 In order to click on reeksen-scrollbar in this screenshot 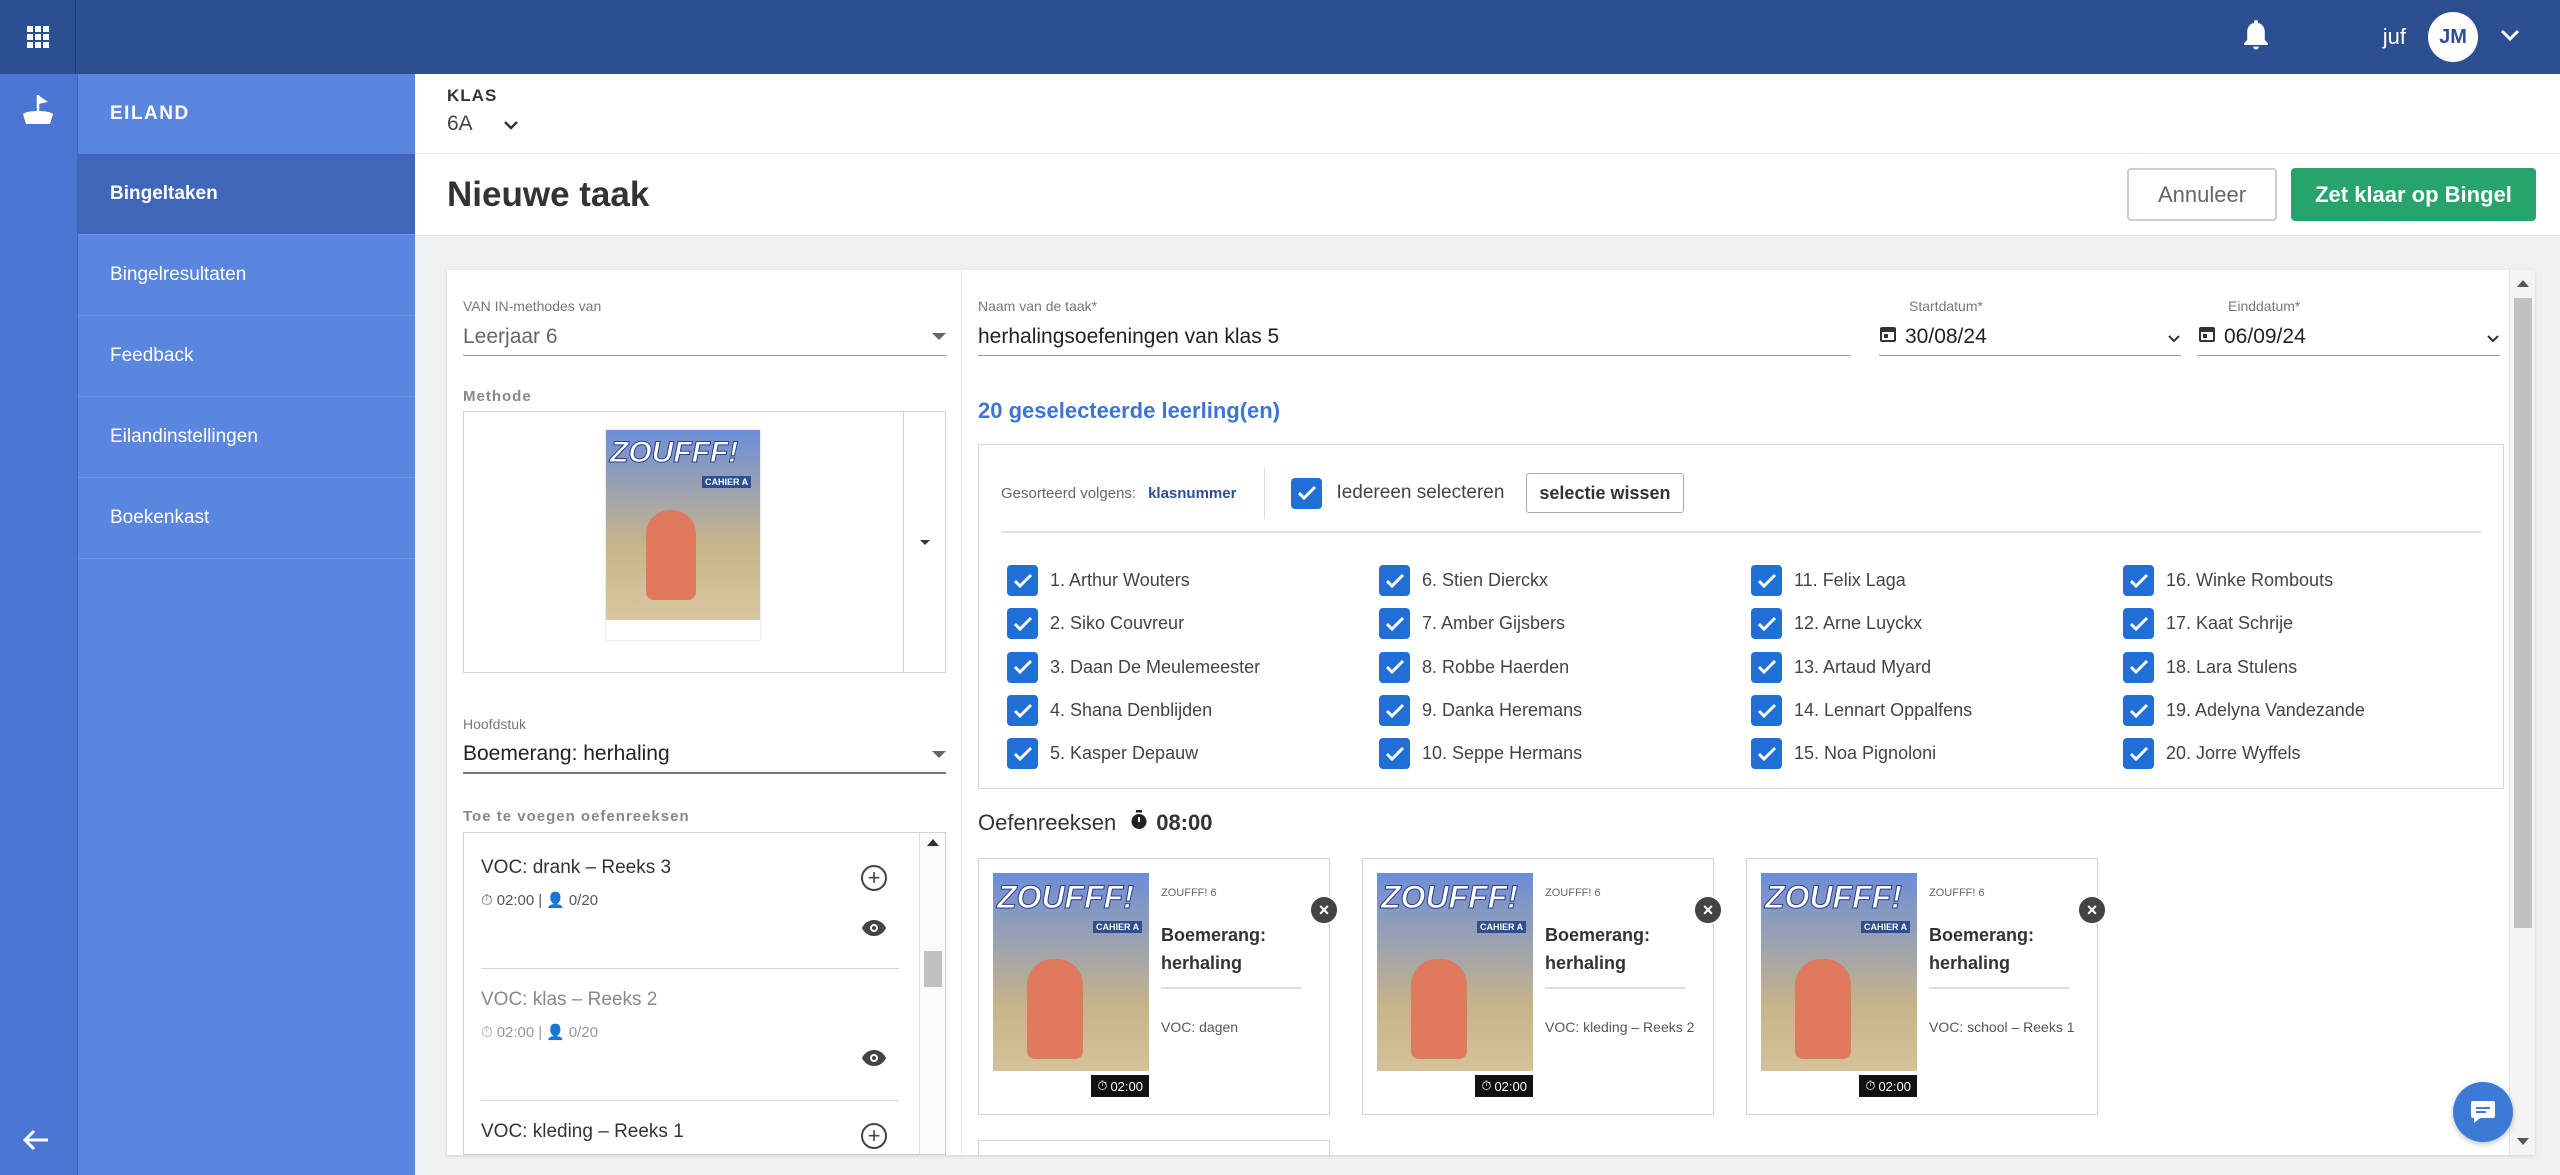, I will do `click(932, 993)`.